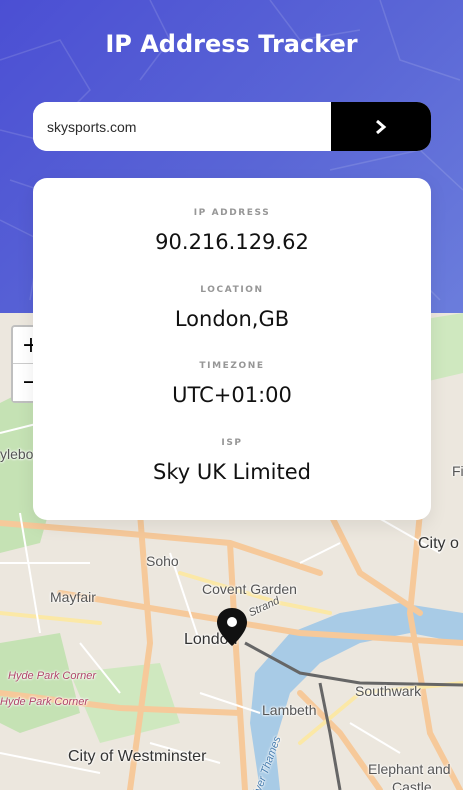 This screenshot has height=790, width=463. Describe the element at coordinates (249, 589) in the screenshot. I see `map-label-covent-garden: Covent Garden` at that location.